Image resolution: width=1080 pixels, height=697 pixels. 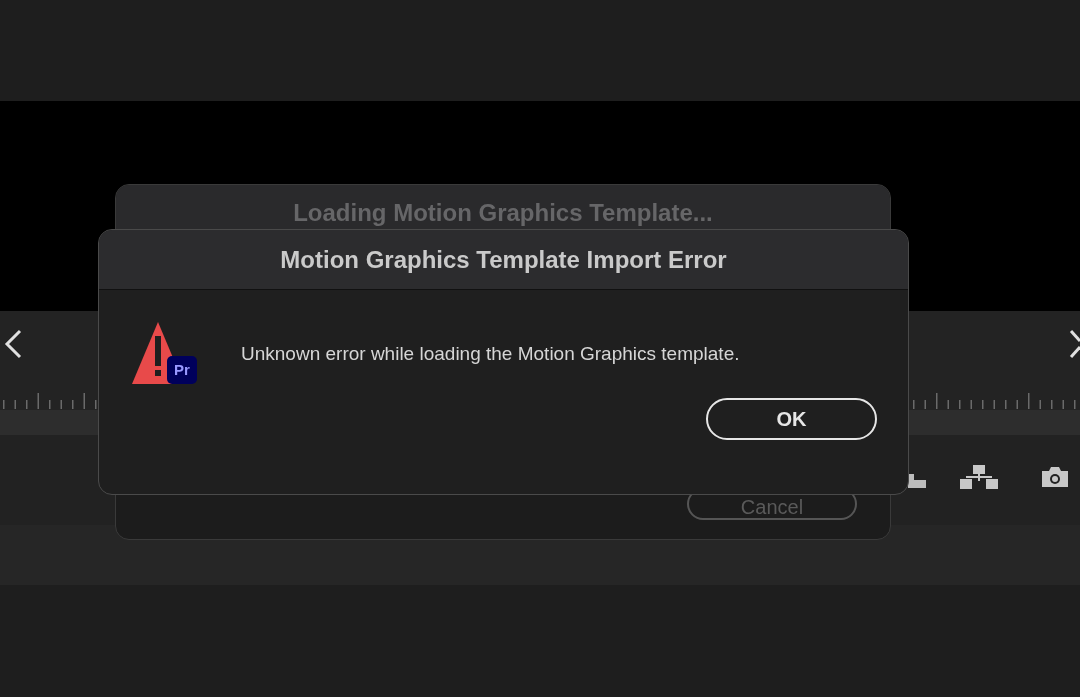 What do you see at coordinates (791, 419) in the screenshot?
I see `ok-button: OK` at bounding box center [791, 419].